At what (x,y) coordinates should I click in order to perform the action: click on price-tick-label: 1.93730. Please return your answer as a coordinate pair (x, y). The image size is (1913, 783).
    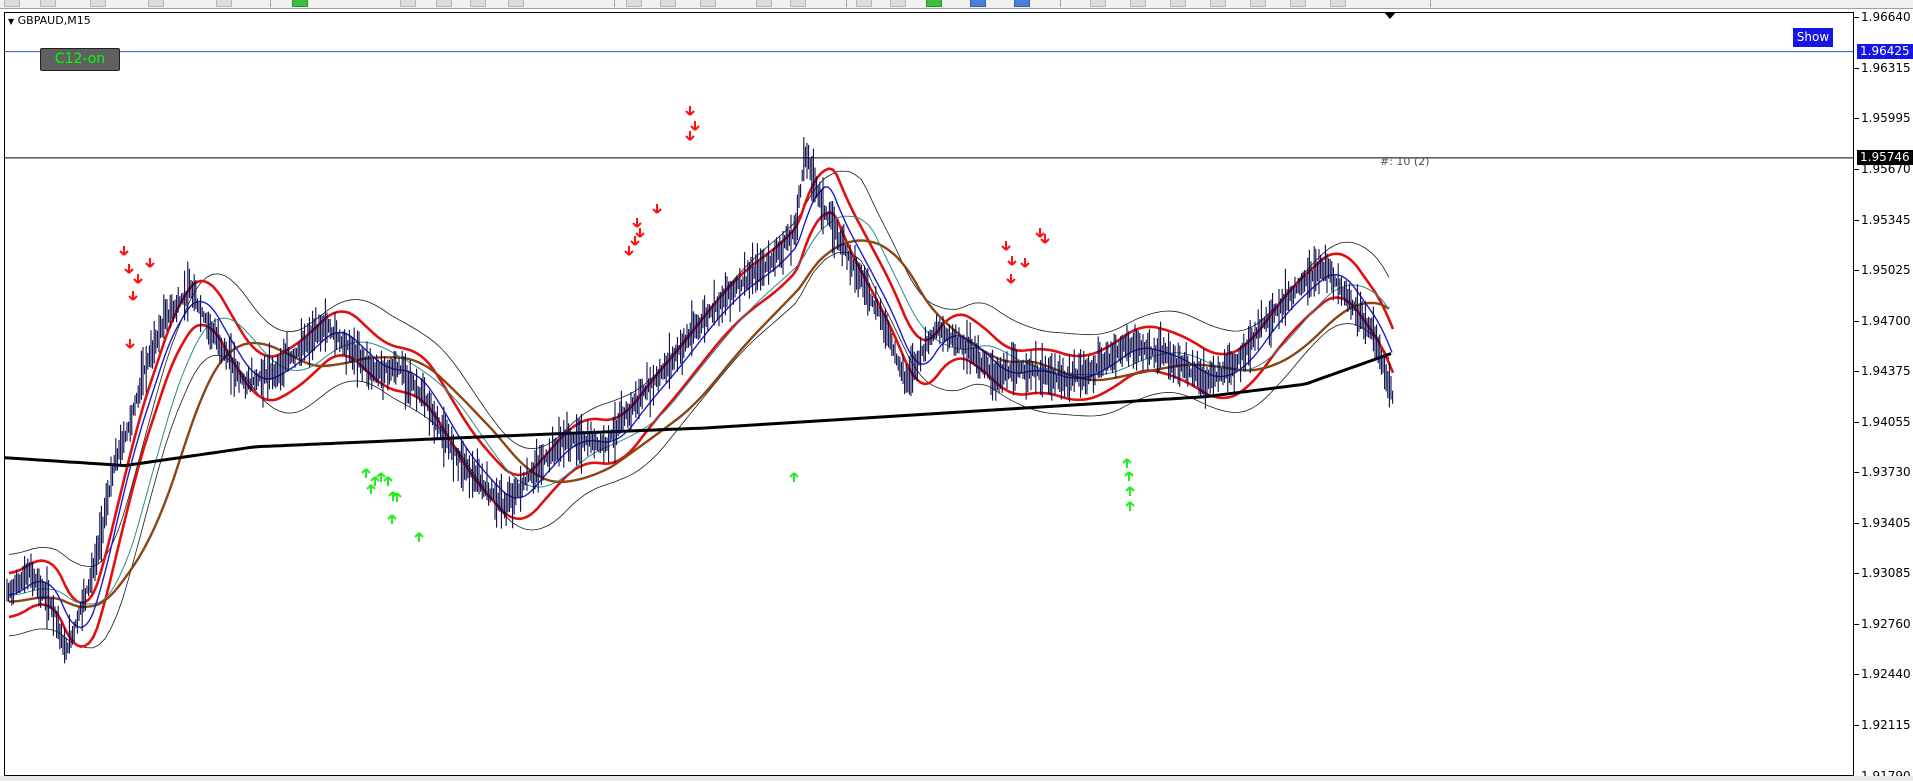
    Looking at the image, I should click on (1886, 472).